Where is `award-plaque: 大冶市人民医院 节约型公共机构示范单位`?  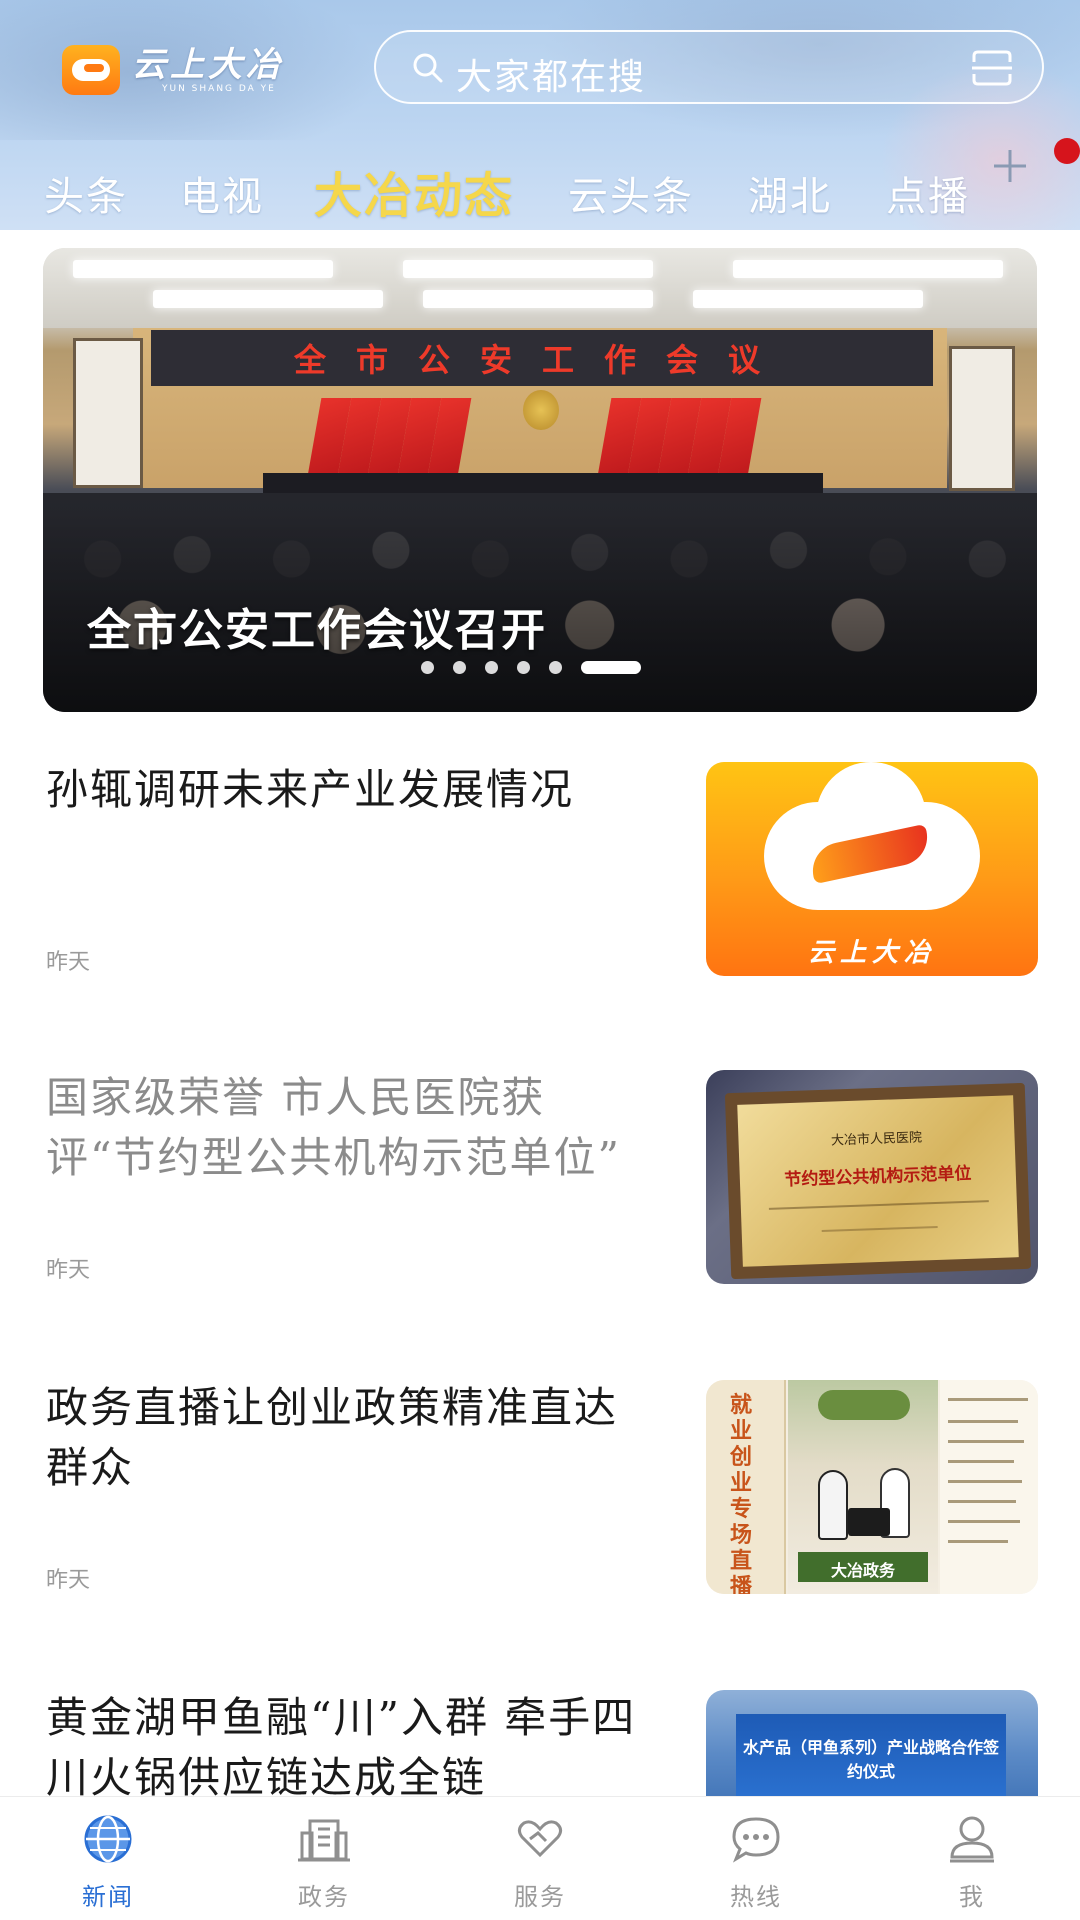 award-plaque: 大冶市人民医院 节约型公共机构示范单位 is located at coordinates (878, 1181).